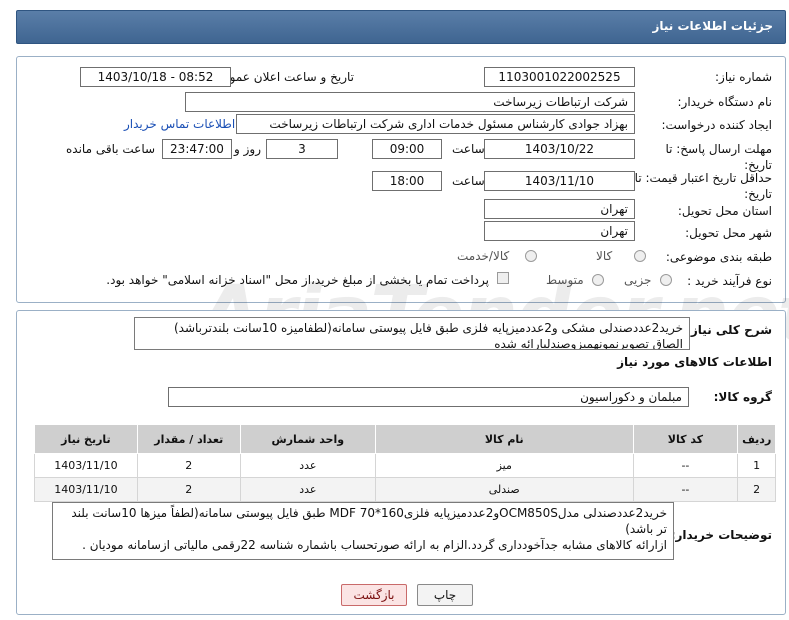 The height and width of the screenshot is (620, 789). I want to click on description-label: شرح کلی نیاز:, so click(729, 330).